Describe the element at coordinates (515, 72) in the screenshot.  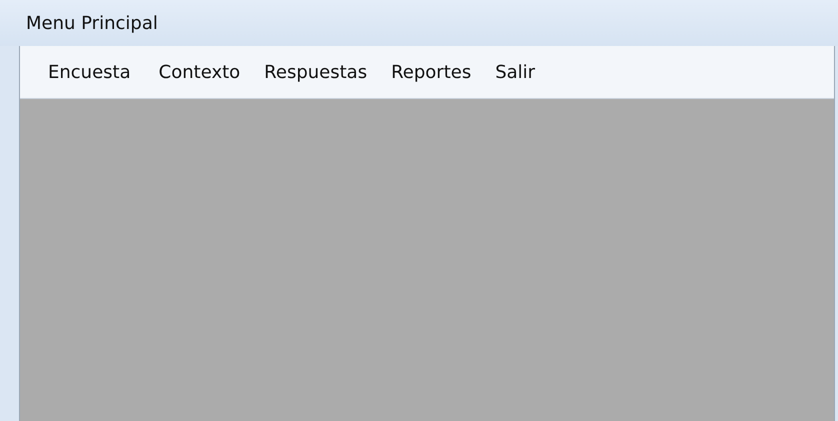
I see `menu-item: Salir` at that location.